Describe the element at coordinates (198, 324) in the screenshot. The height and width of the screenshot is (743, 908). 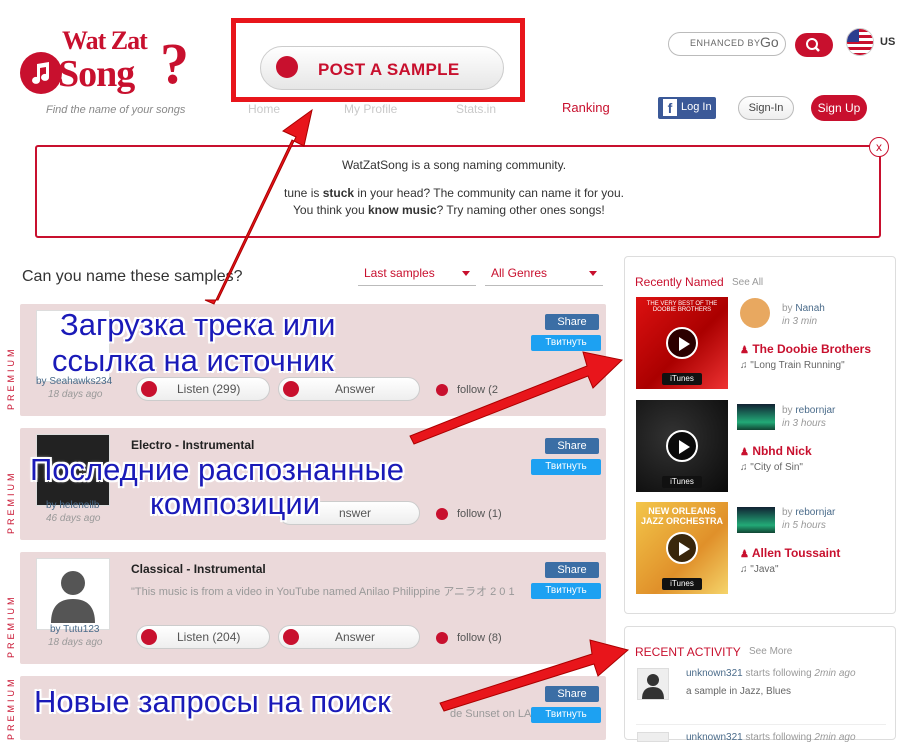
I see `annotation-text: Загрузка трека или` at that location.